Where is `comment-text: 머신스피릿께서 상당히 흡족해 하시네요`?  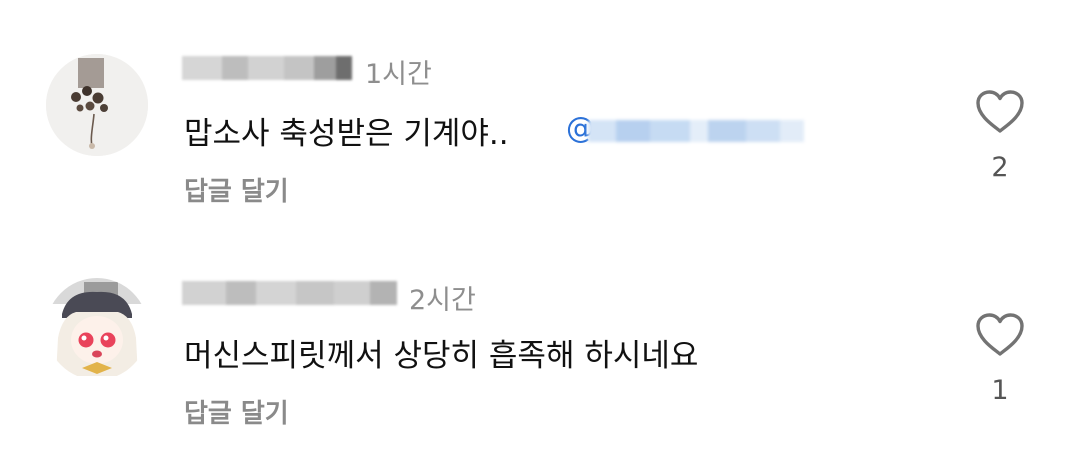 comment-text: 머신스피릿께서 상당히 흡족해 하시네요 is located at coordinates (441, 356).